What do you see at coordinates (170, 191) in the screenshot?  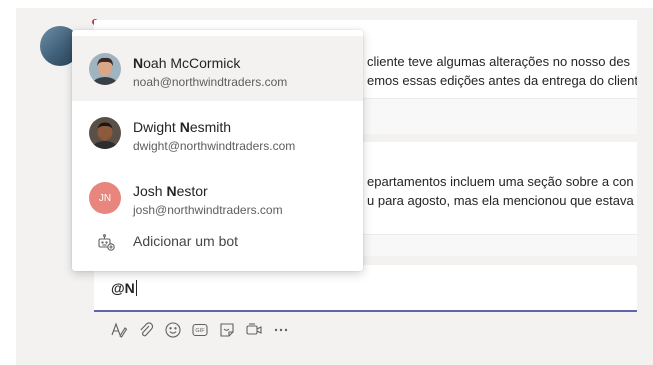 I see `mention-name: Josh Nestor` at bounding box center [170, 191].